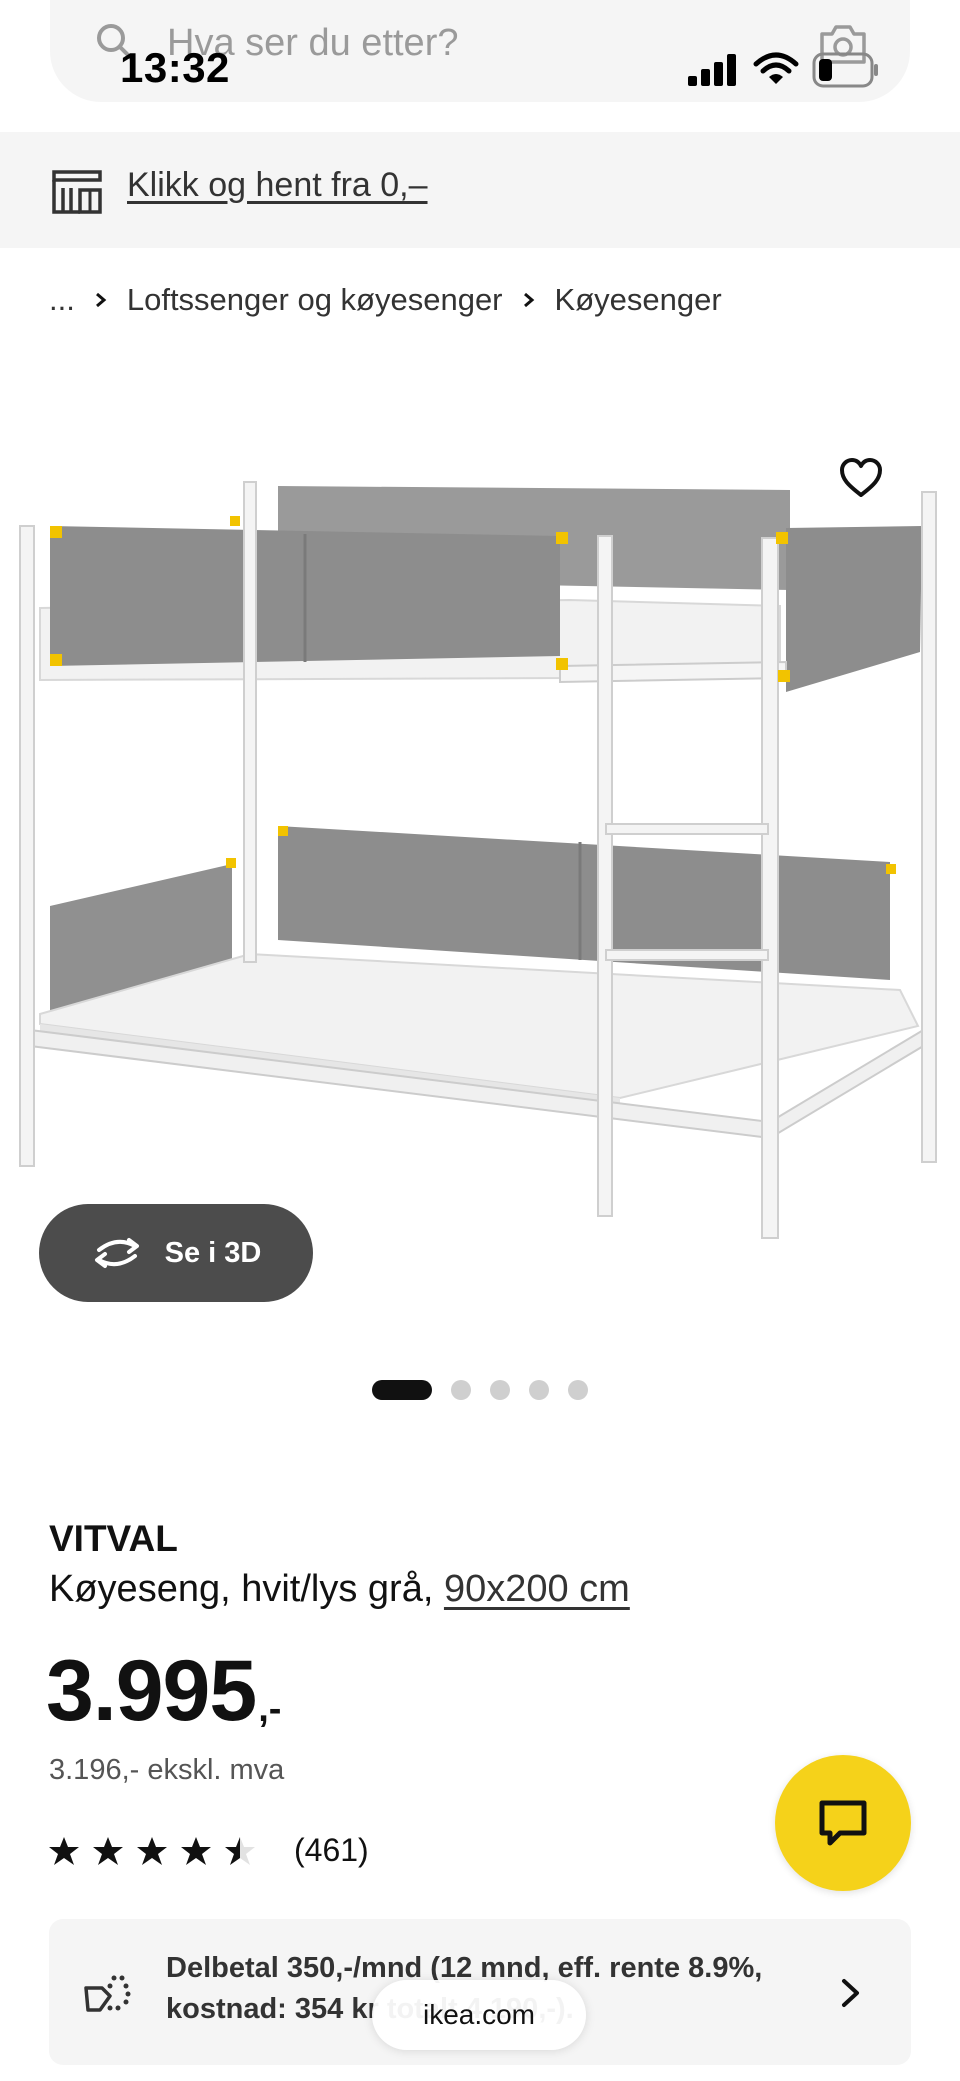 This screenshot has width=960, height=2081. I want to click on price-suffix: ,-, so click(270, 1709).